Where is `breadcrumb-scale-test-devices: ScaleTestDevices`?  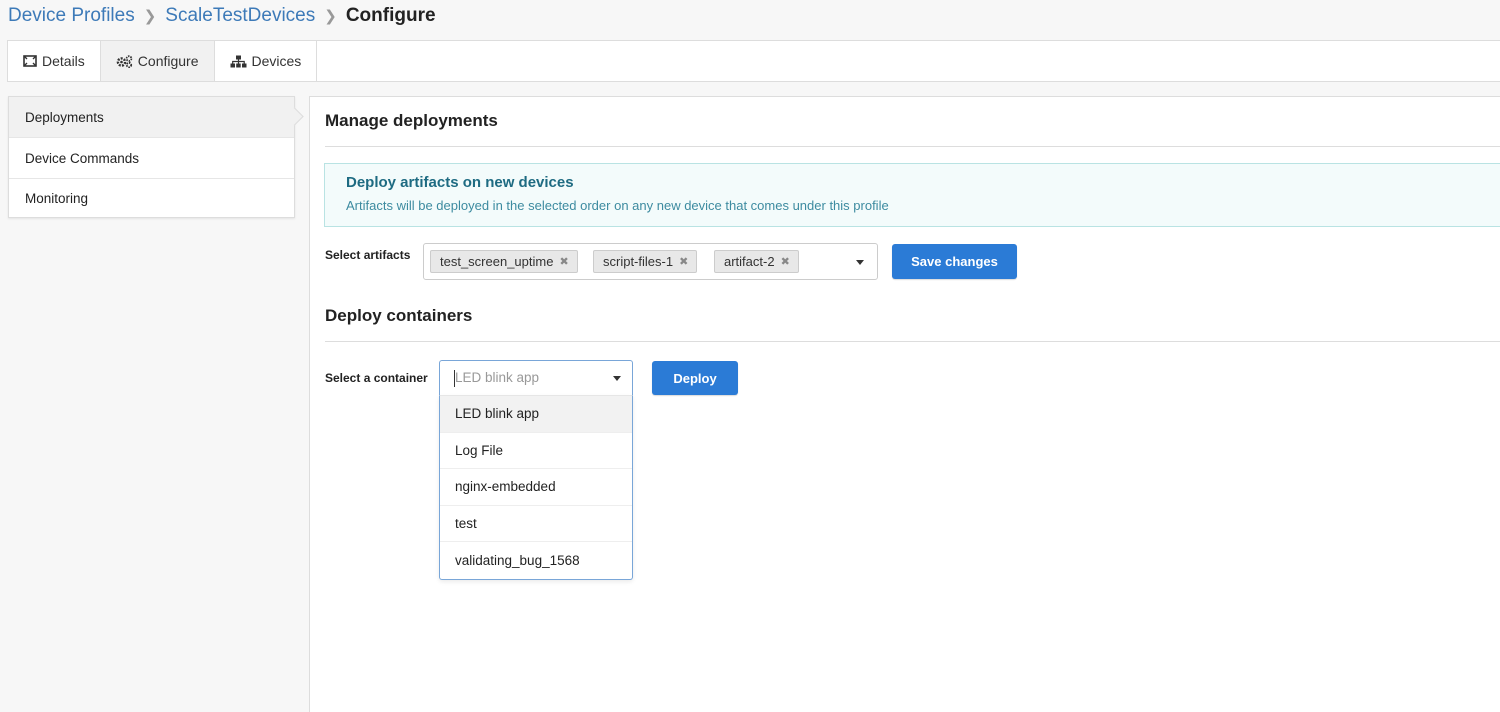 breadcrumb-scale-test-devices: ScaleTestDevices is located at coordinates (240, 16).